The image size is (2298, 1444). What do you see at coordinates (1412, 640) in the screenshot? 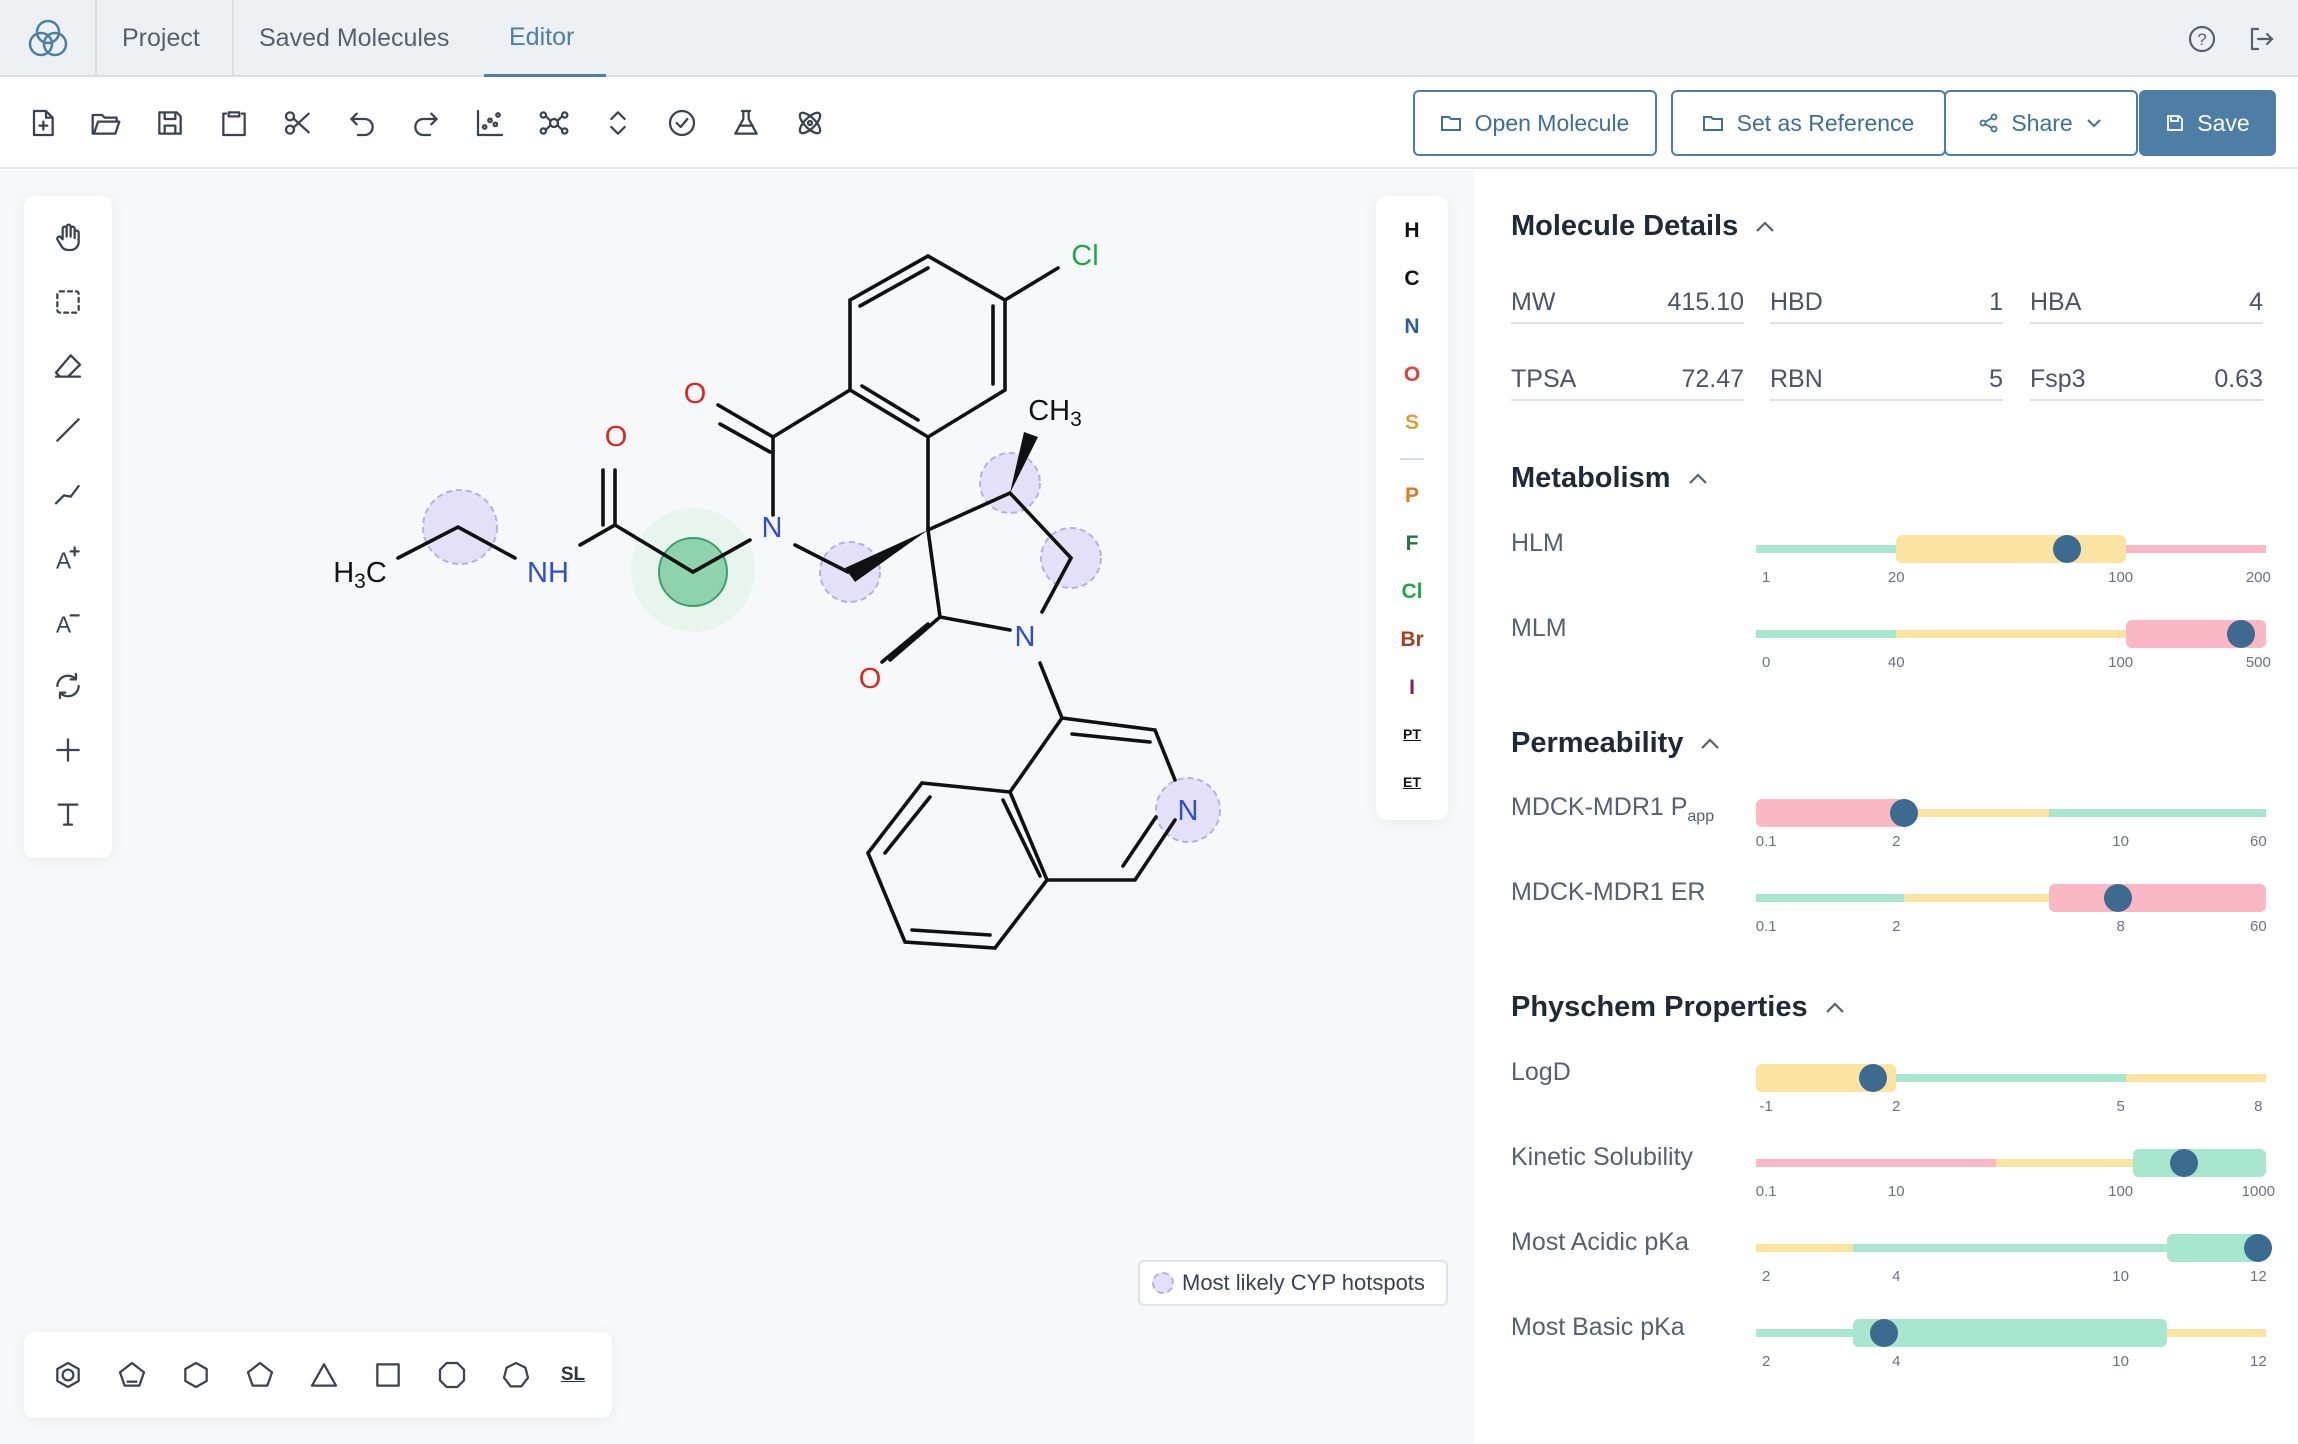
I see `element-br: Br` at bounding box center [1412, 640].